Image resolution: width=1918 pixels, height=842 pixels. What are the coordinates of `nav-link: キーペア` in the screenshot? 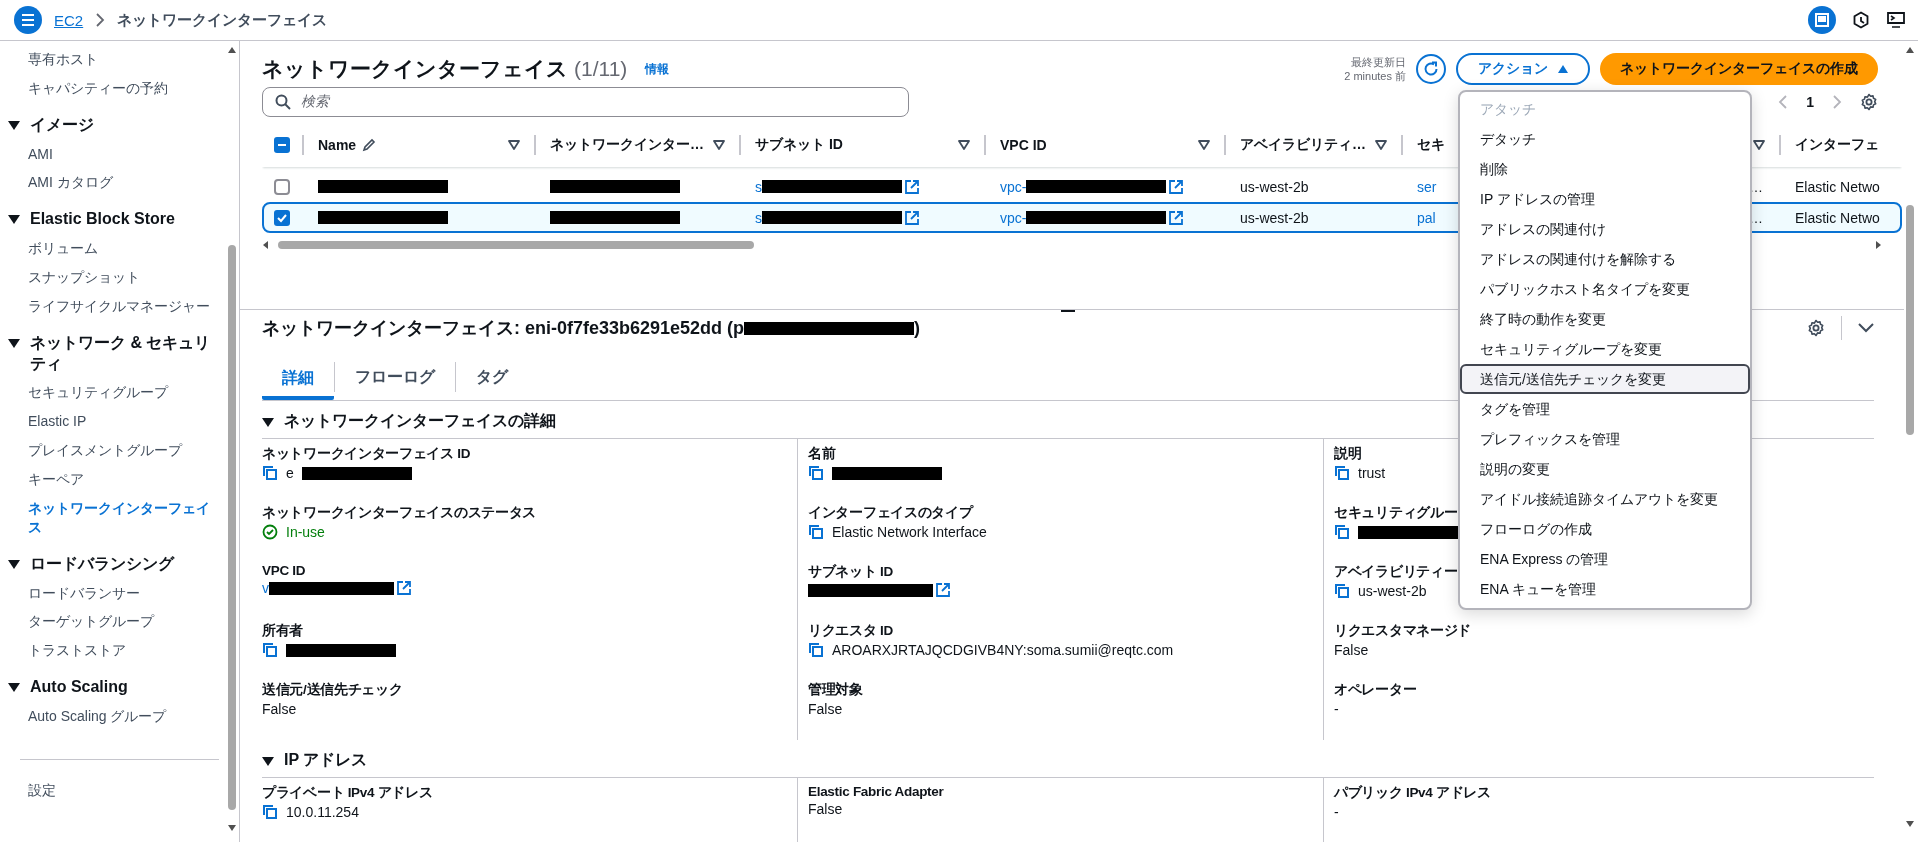 It's located at (123, 479).